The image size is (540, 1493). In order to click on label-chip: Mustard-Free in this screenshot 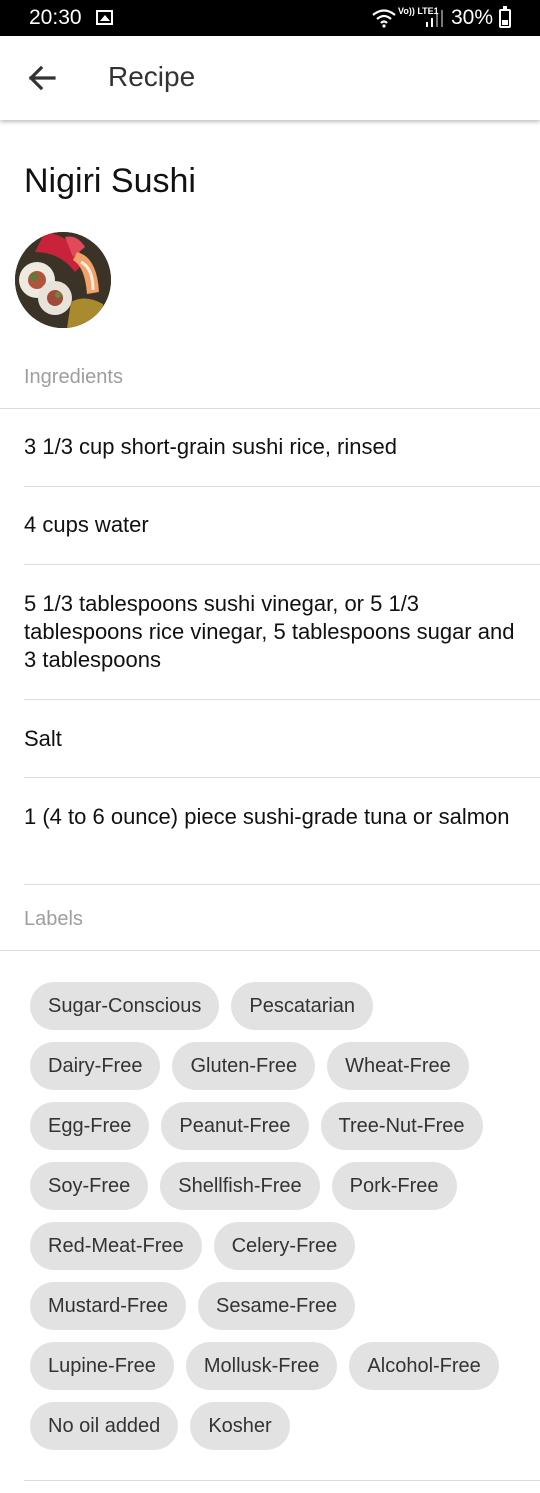, I will do `click(108, 1306)`.